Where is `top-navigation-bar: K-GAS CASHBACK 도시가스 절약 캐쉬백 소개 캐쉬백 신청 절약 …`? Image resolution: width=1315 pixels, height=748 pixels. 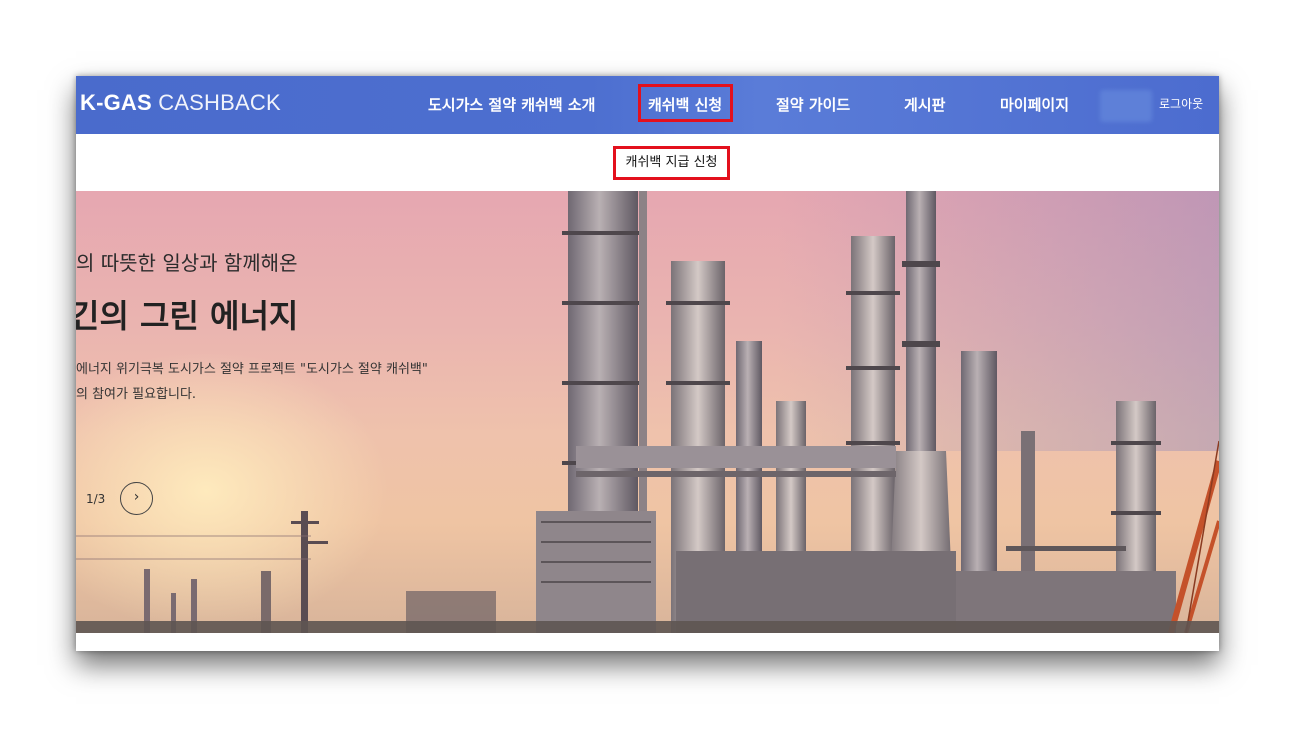
top-navigation-bar: K-GAS CASHBACK 도시가스 절약 캐쉬백 소개 캐쉬백 신청 절약 … is located at coordinates (647, 105).